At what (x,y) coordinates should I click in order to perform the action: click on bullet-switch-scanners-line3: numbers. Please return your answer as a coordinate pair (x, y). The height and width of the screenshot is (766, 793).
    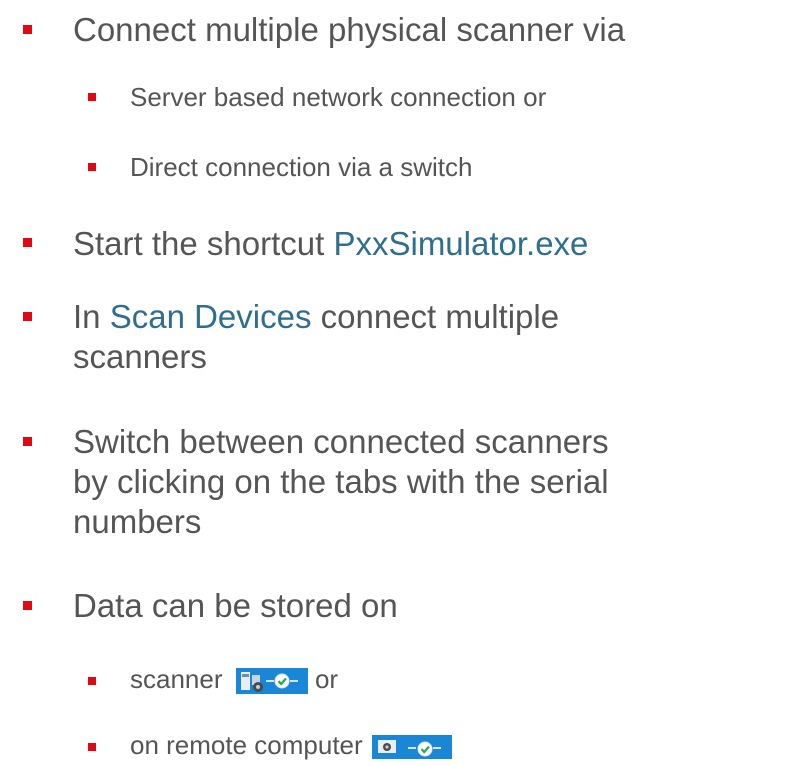
    Looking at the image, I should click on (137, 521).